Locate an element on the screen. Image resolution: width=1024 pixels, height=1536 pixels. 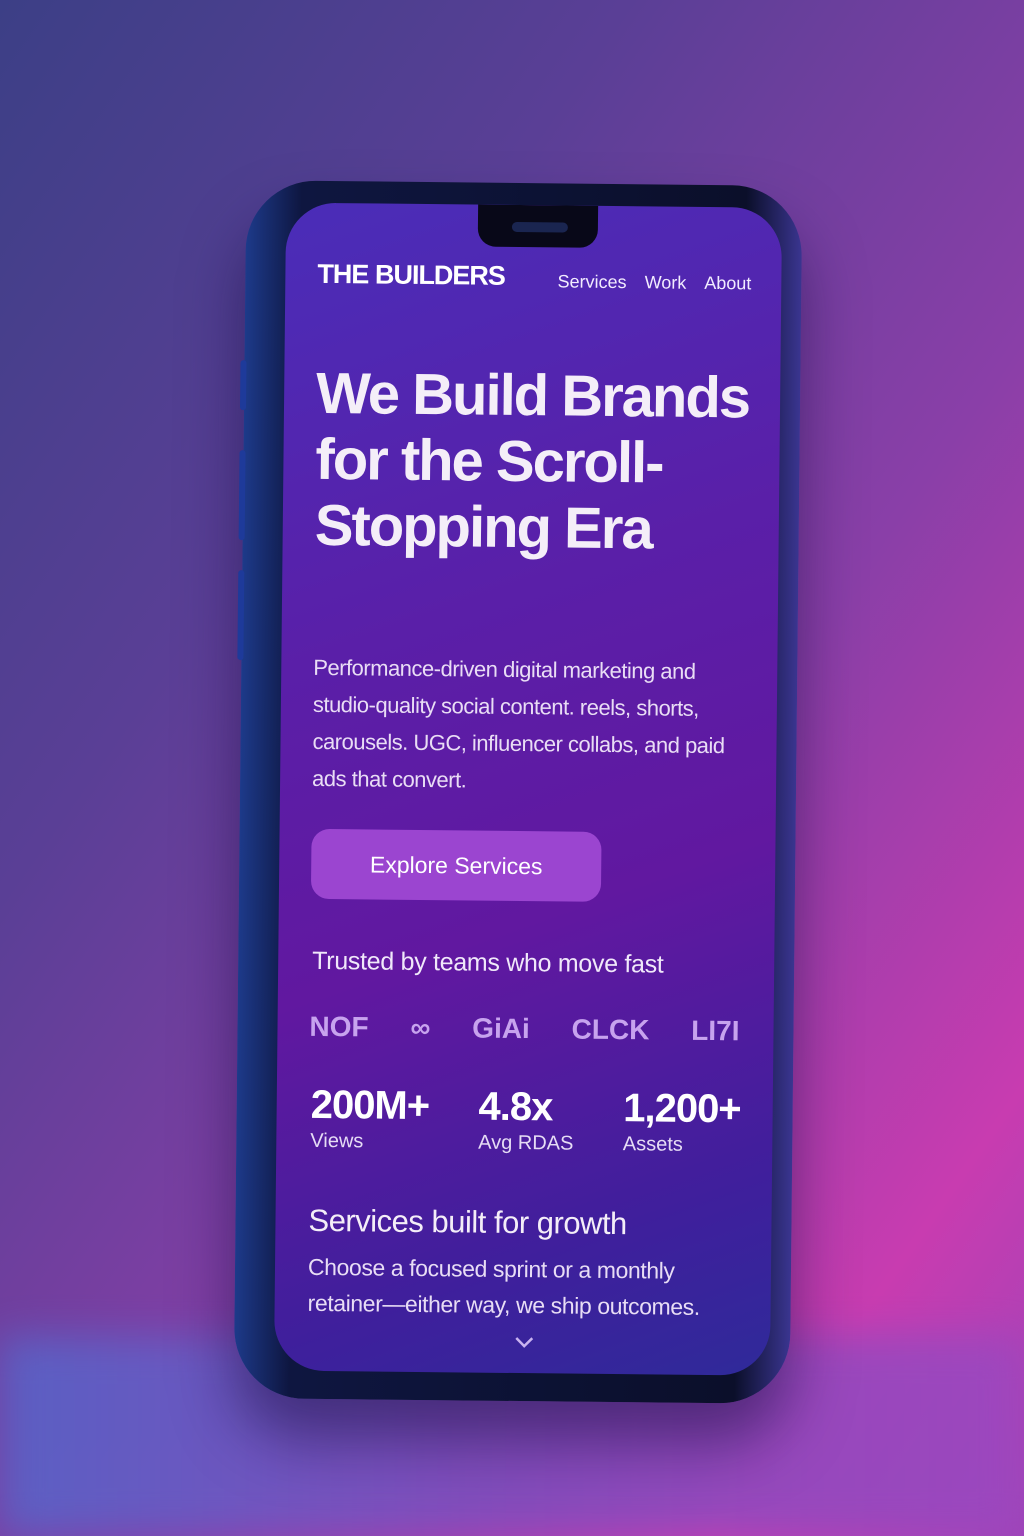
chevron-down-icon is located at coordinates (524, 1343).